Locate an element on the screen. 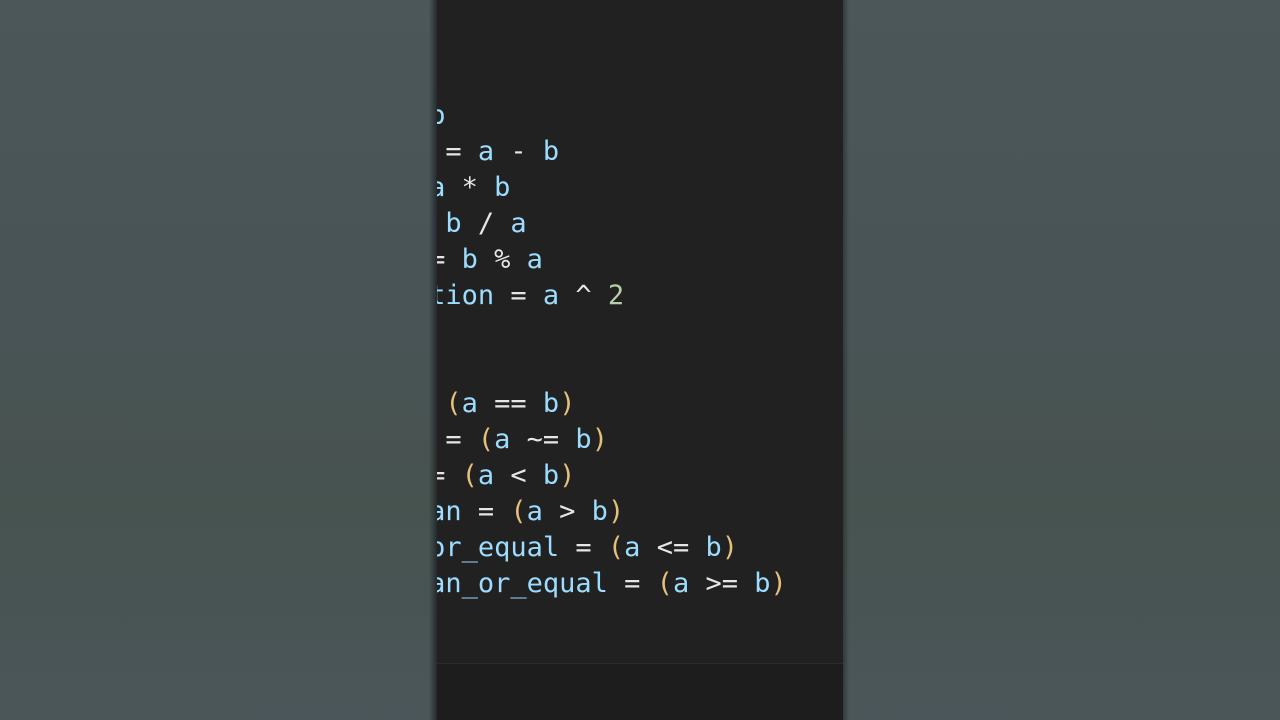 The height and width of the screenshot is (720, 1280). line-b: local b = 20 is located at coordinates (640, 44).